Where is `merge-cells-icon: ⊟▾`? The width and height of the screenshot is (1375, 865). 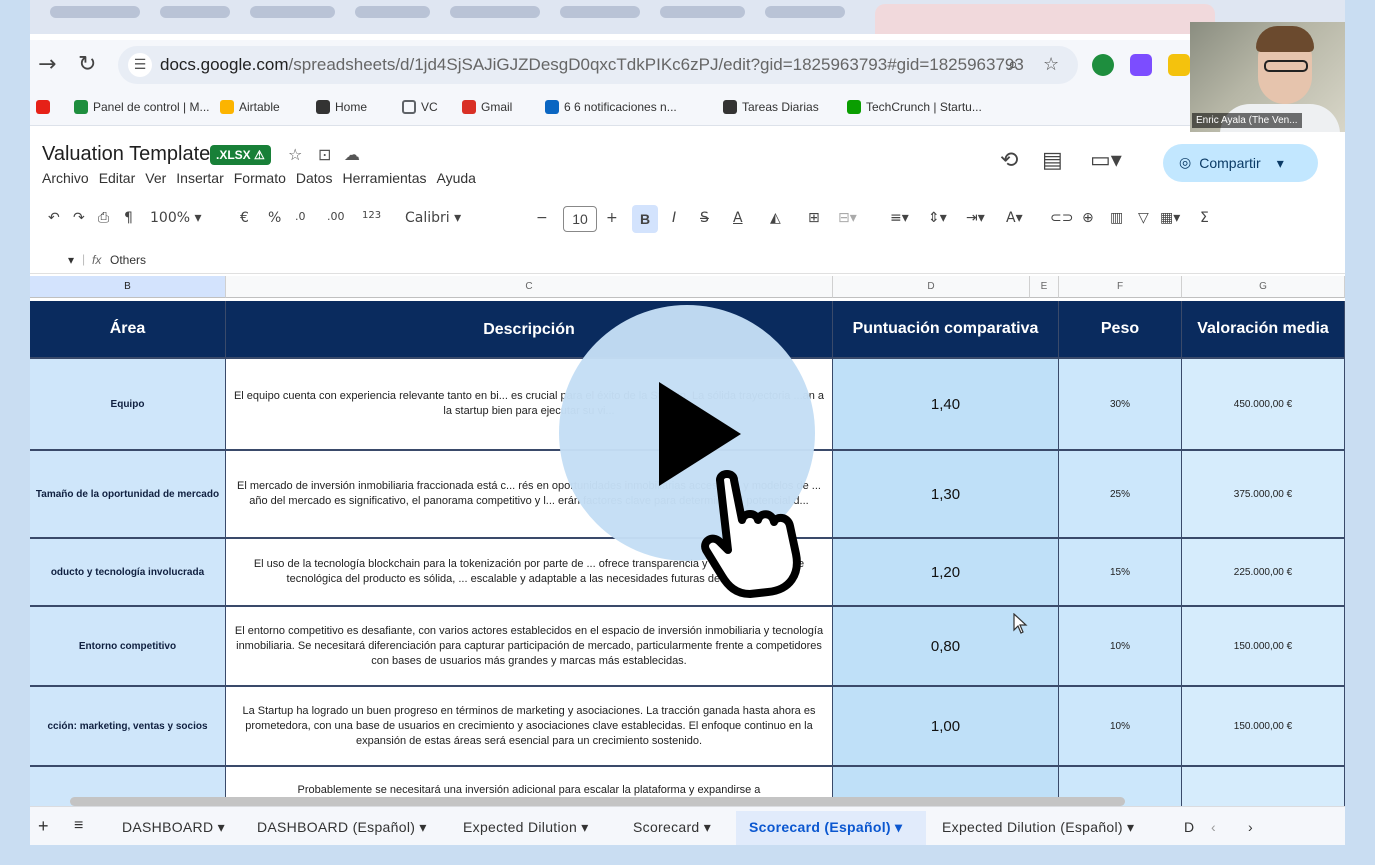 merge-cells-icon: ⊟▾ is located at coordinates (847, 218).